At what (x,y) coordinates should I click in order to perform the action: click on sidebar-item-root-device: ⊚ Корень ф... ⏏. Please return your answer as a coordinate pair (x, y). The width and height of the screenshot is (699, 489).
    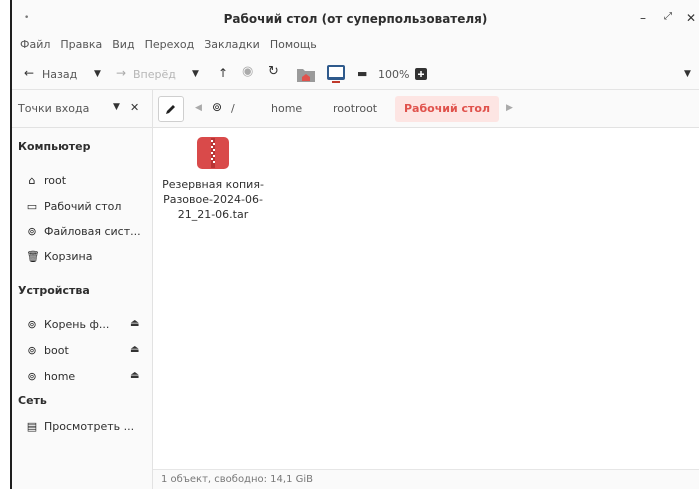
    Looking at the image, I should click on (90, 327).